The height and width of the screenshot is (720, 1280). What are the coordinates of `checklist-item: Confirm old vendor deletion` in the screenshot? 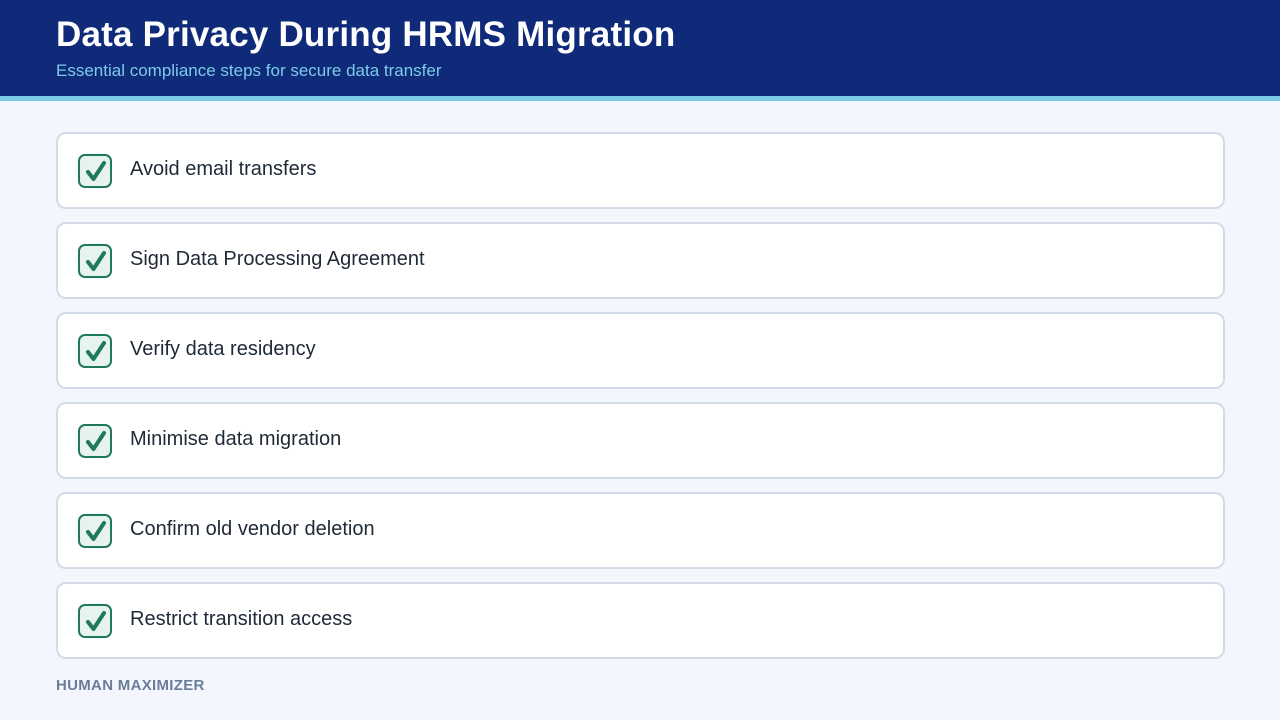 It's located at (640, 530).